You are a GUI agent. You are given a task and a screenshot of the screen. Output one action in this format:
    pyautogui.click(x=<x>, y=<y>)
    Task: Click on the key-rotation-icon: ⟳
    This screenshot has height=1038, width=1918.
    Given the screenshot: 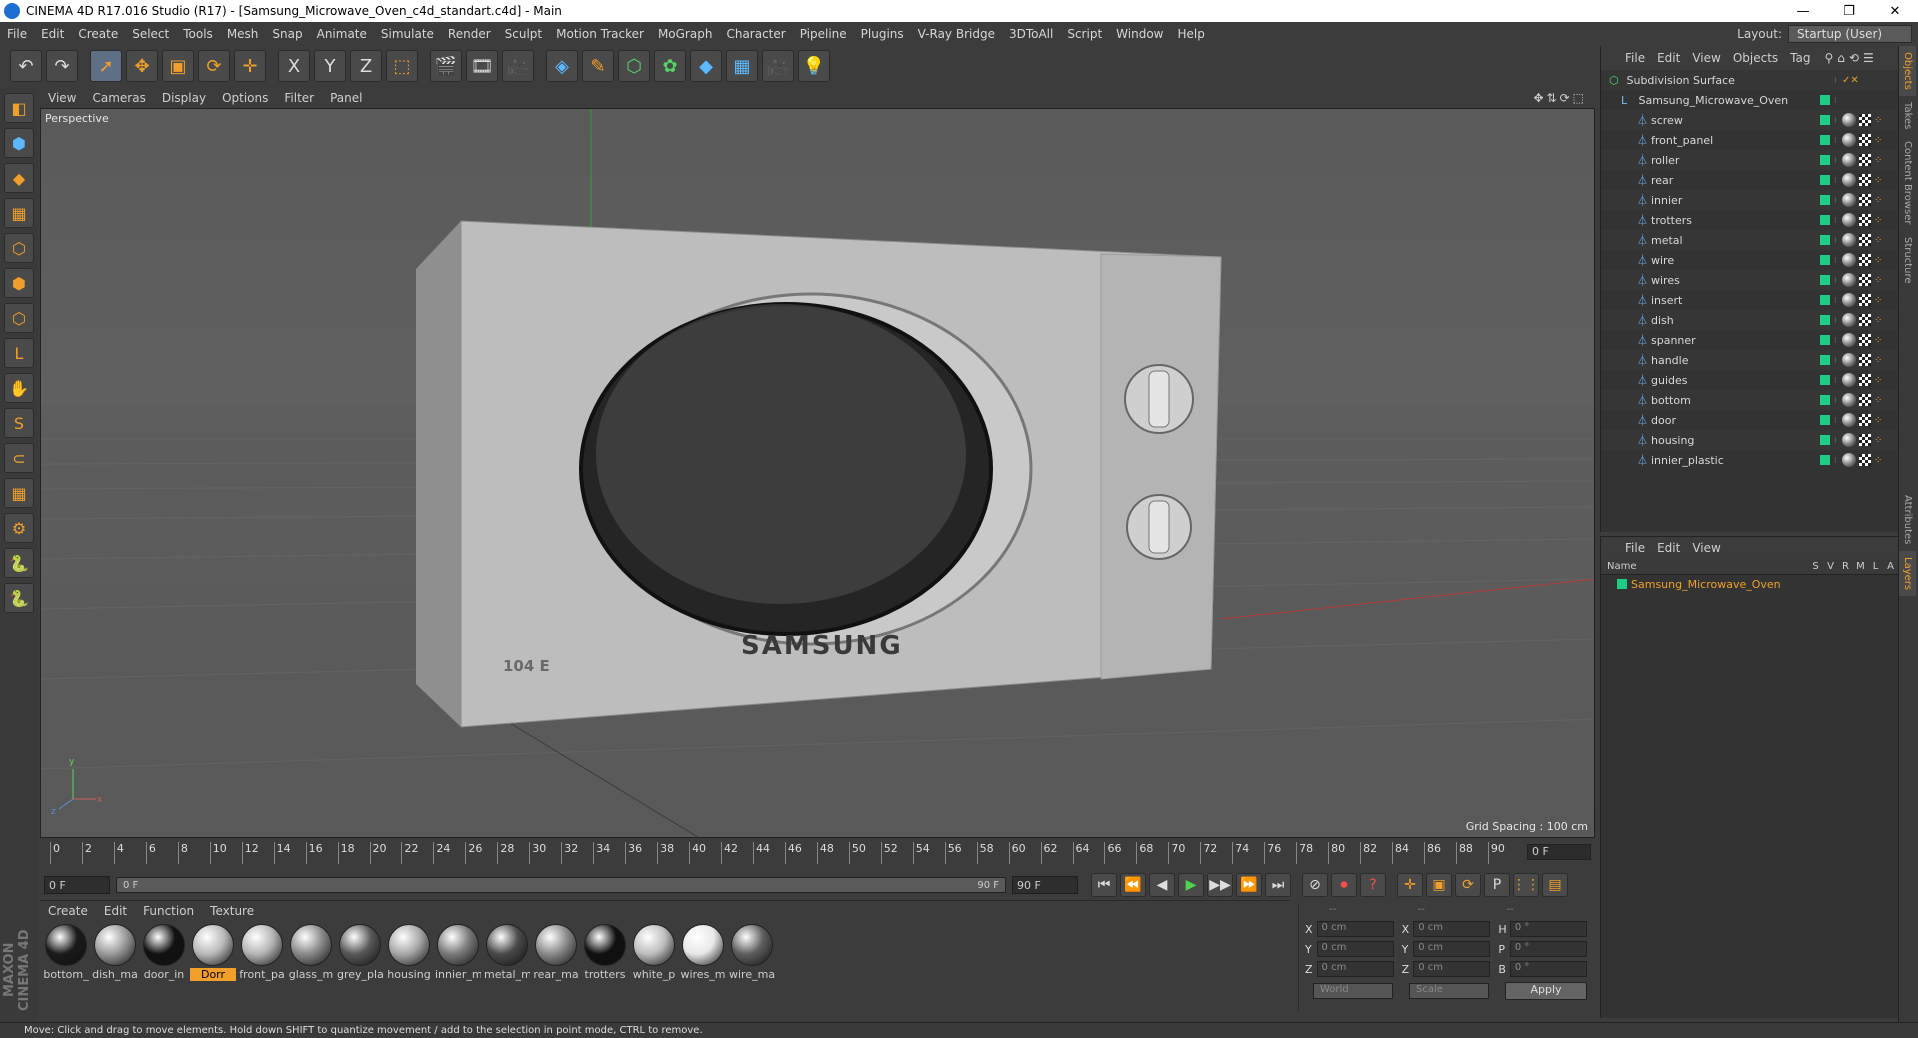 What is the action you would take?
    pyautogui.click(x=1468, y=885)
    